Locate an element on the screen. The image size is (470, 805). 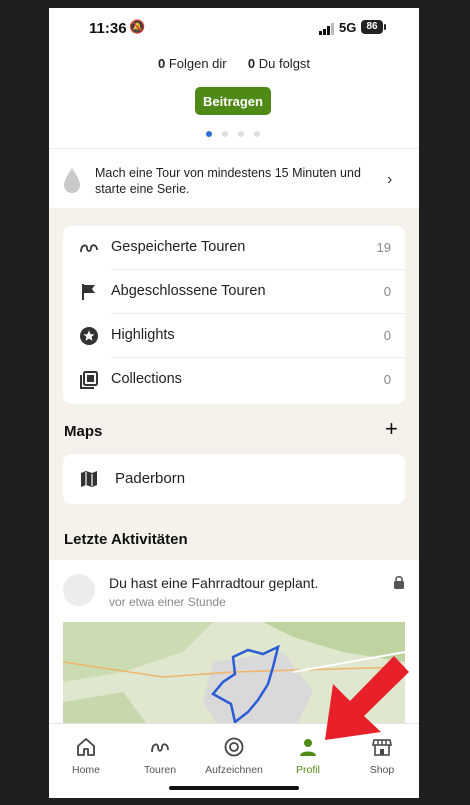
signal-icon is located at coordinates (326, 29).